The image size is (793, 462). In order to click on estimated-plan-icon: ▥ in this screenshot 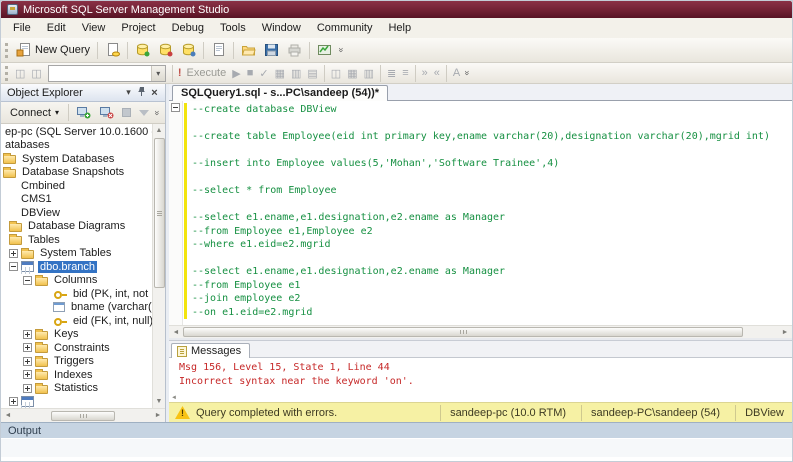, I will do `click(369, 73)`.